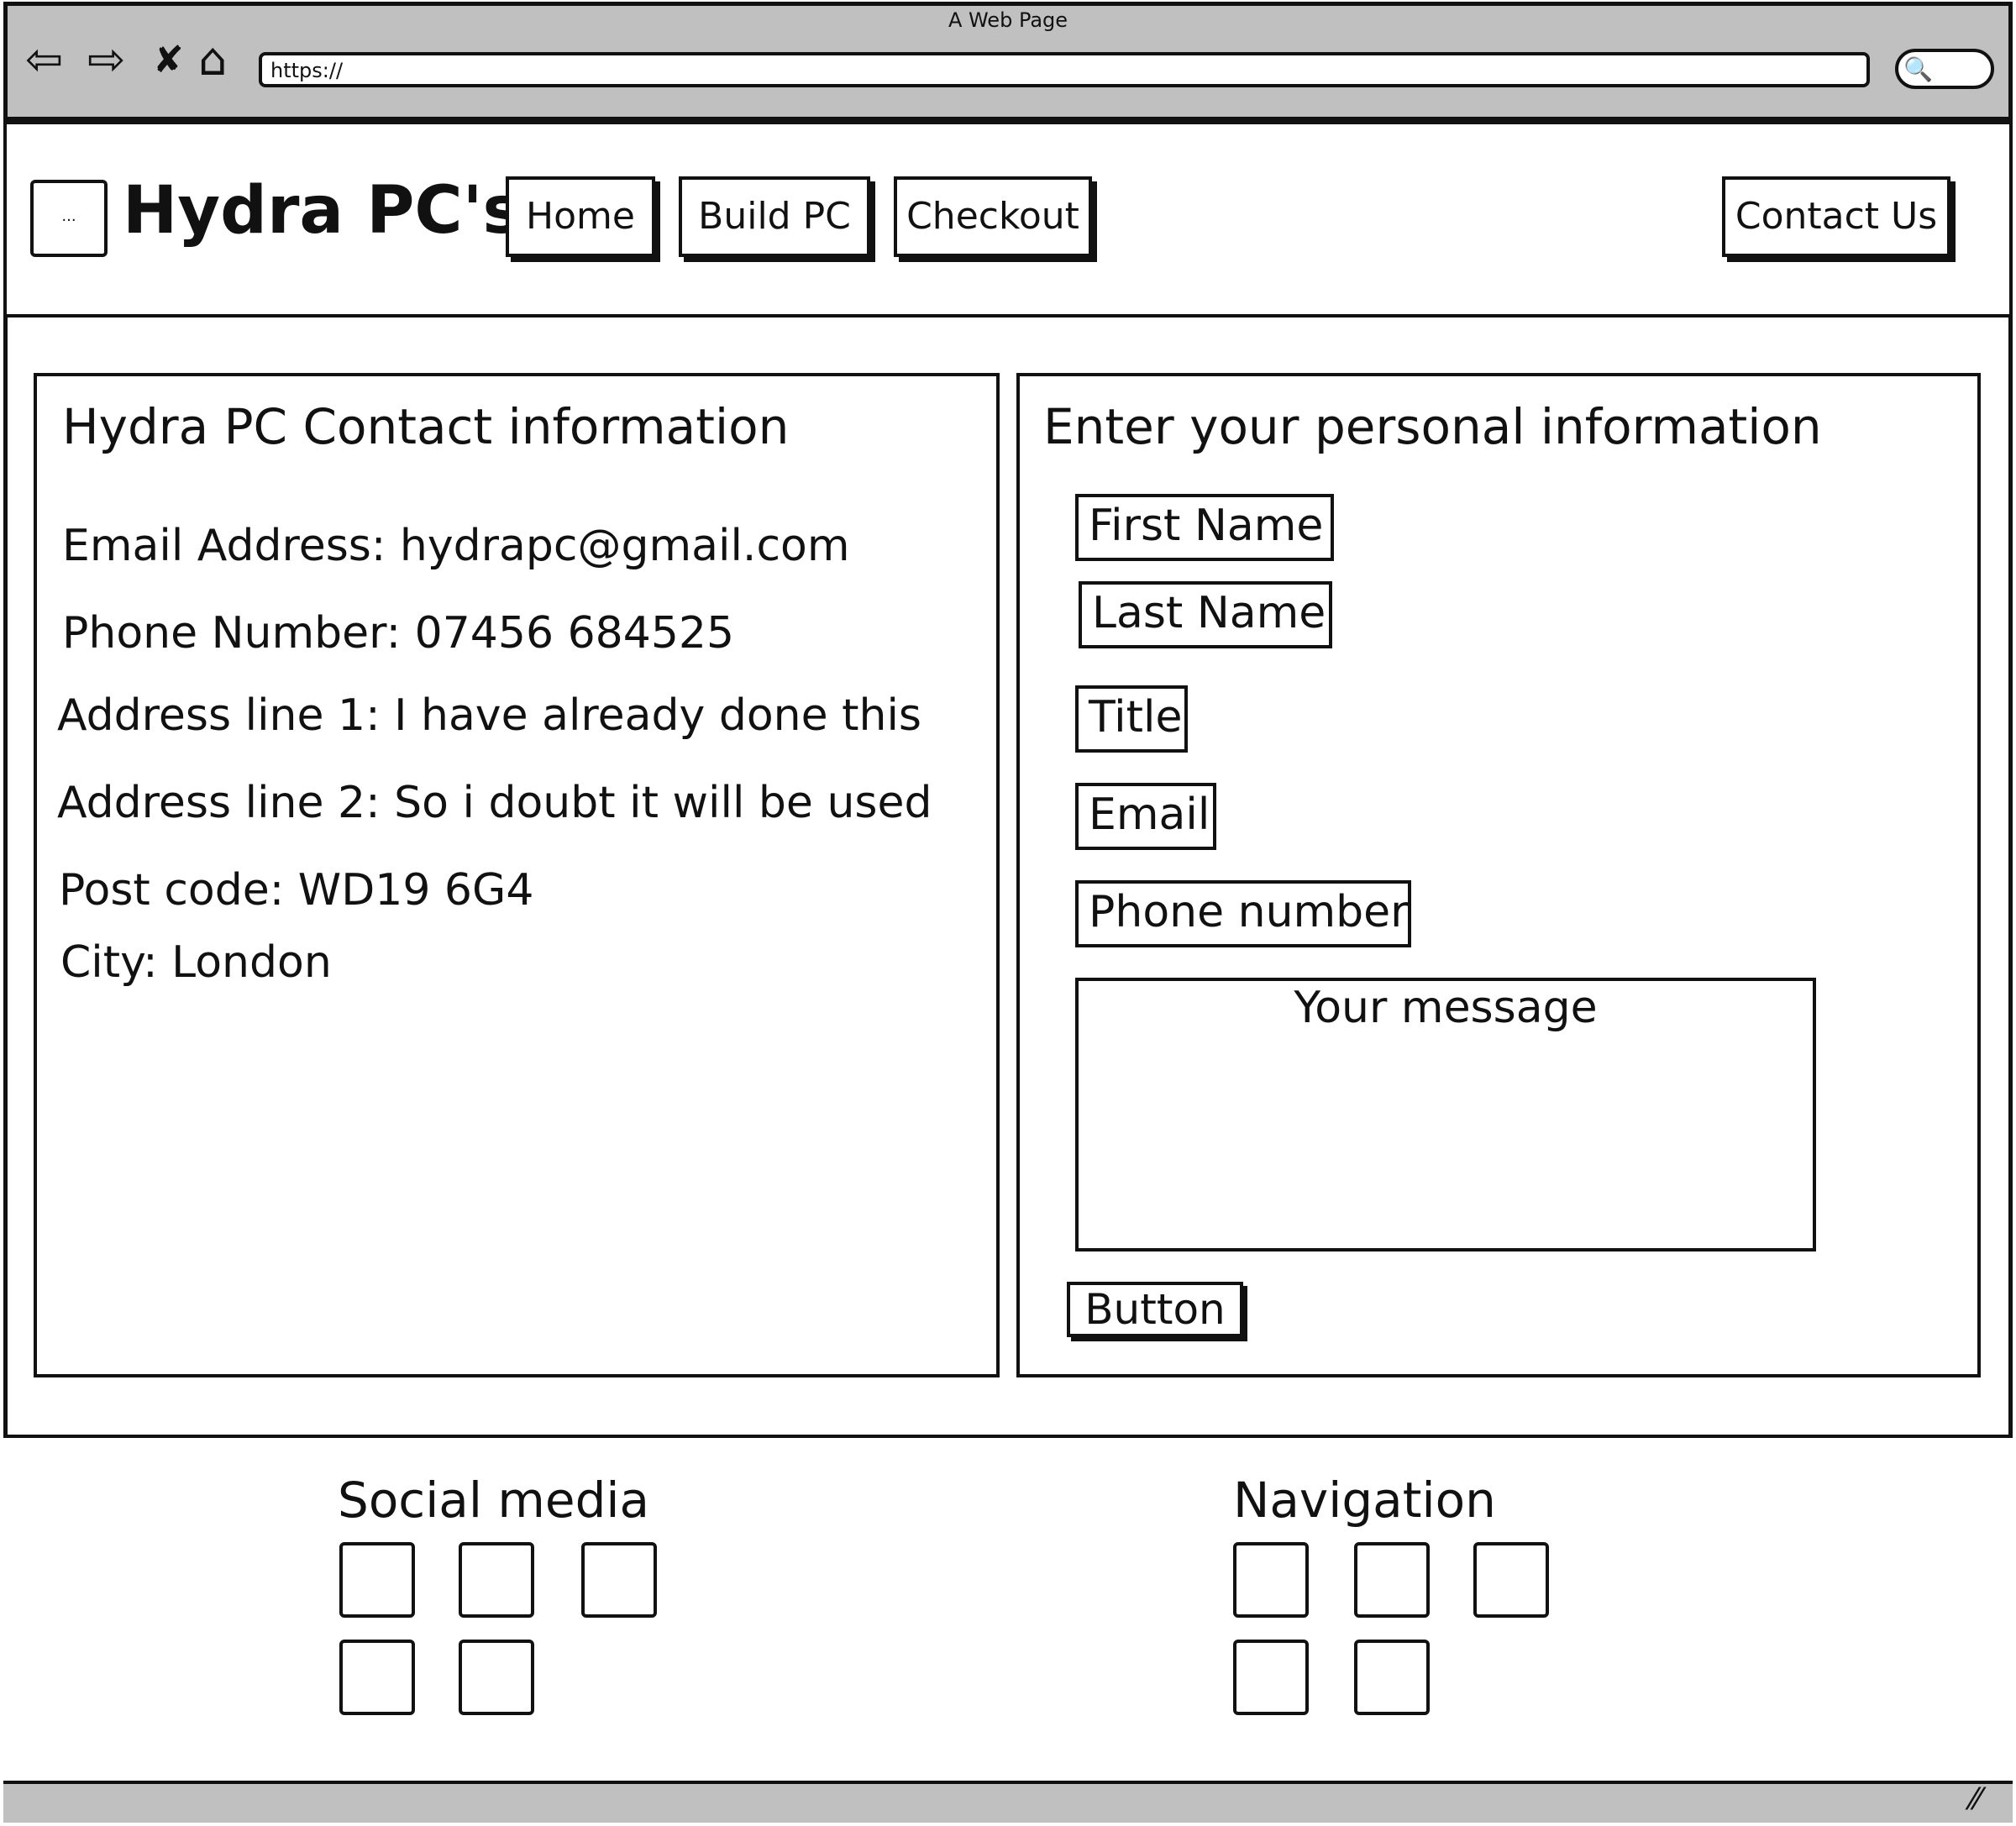  Describe the element at coordinates (494, 1500) in the screenshot. I see `social-media-title: Social media` at that location.